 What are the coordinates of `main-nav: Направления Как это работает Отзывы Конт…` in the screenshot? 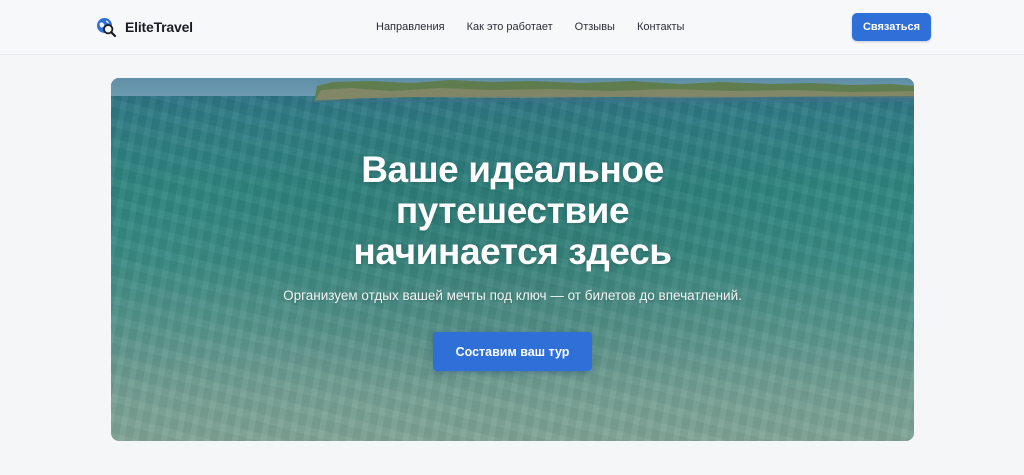 It's located at (530, 27).